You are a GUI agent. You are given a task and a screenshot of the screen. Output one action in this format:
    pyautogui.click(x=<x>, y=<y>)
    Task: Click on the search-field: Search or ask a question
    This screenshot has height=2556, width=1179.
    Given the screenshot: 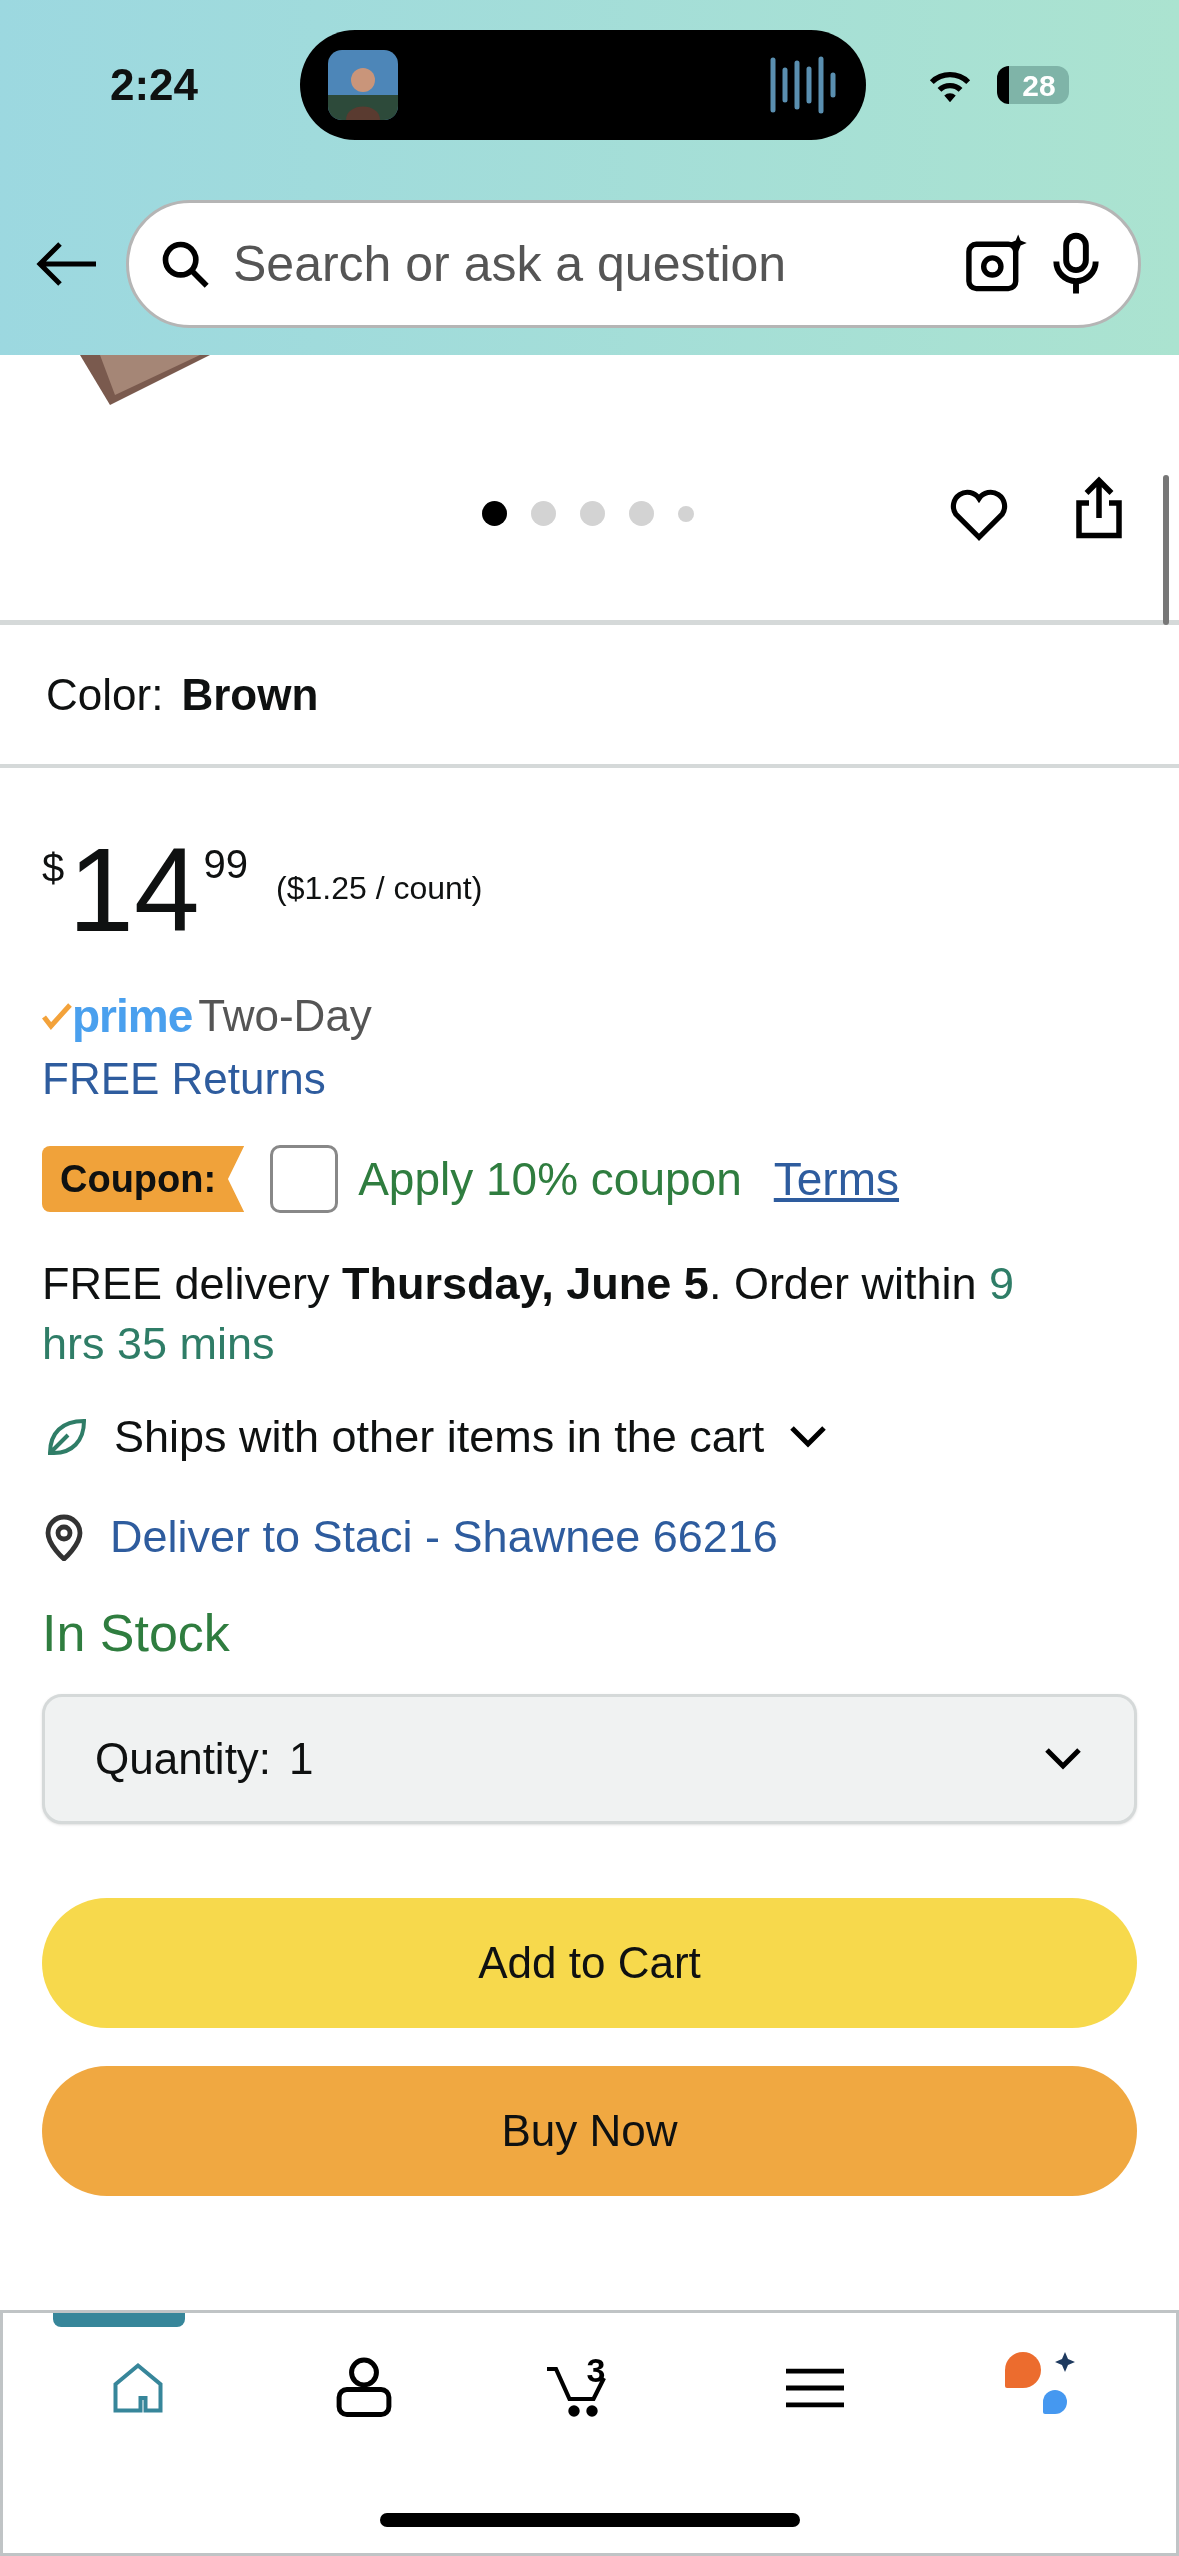 What is the action you would take?
    pyautogui.click(x=587, y=264)
    